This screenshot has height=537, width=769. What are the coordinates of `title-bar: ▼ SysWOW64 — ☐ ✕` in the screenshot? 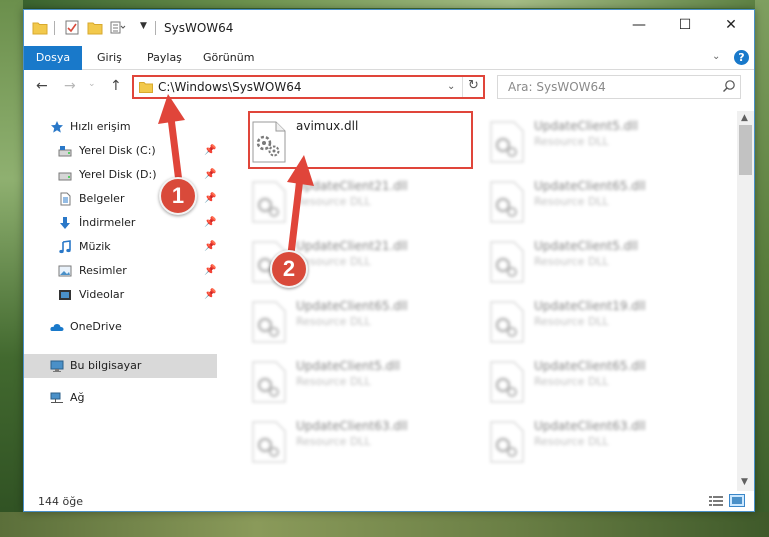 It's located at (389, 28).